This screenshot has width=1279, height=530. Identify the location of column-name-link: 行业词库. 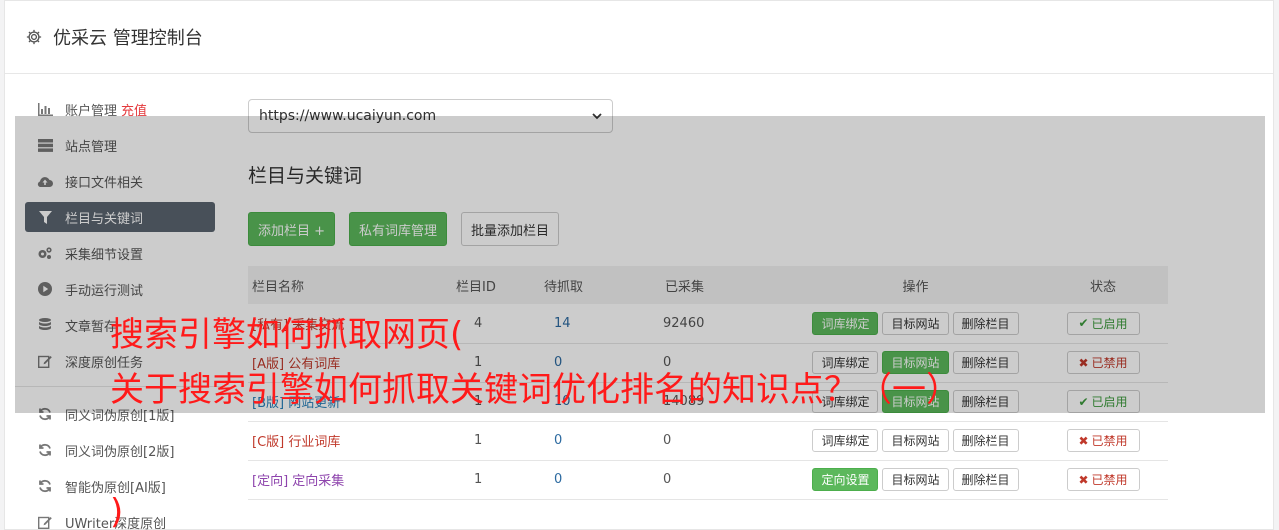
(314, 442).